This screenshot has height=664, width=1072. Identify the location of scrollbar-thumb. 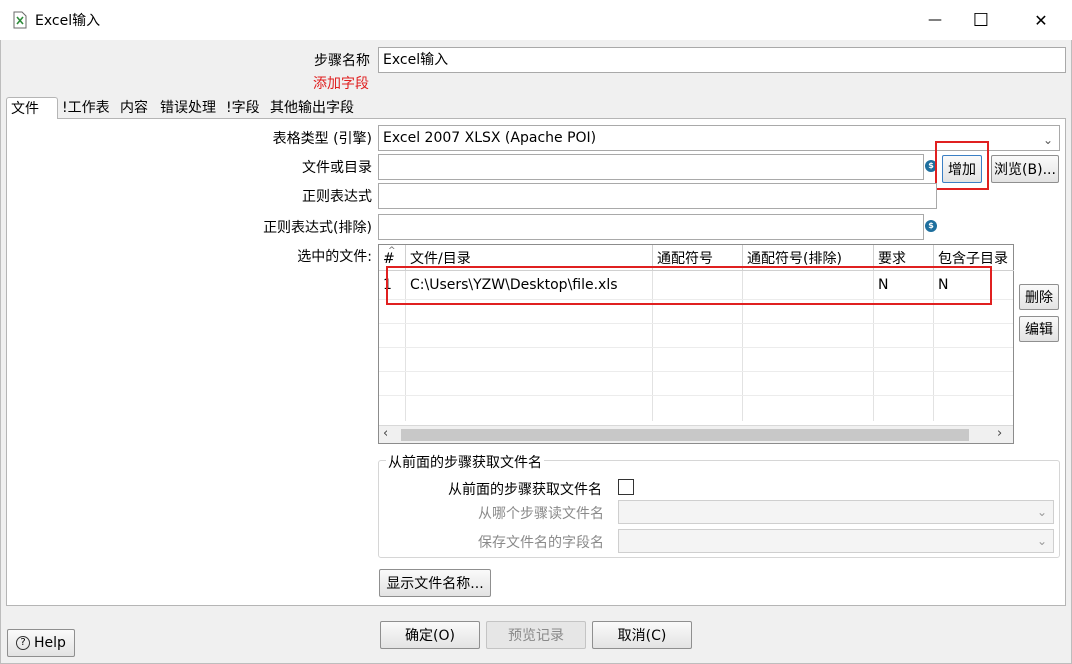
(685, 435).